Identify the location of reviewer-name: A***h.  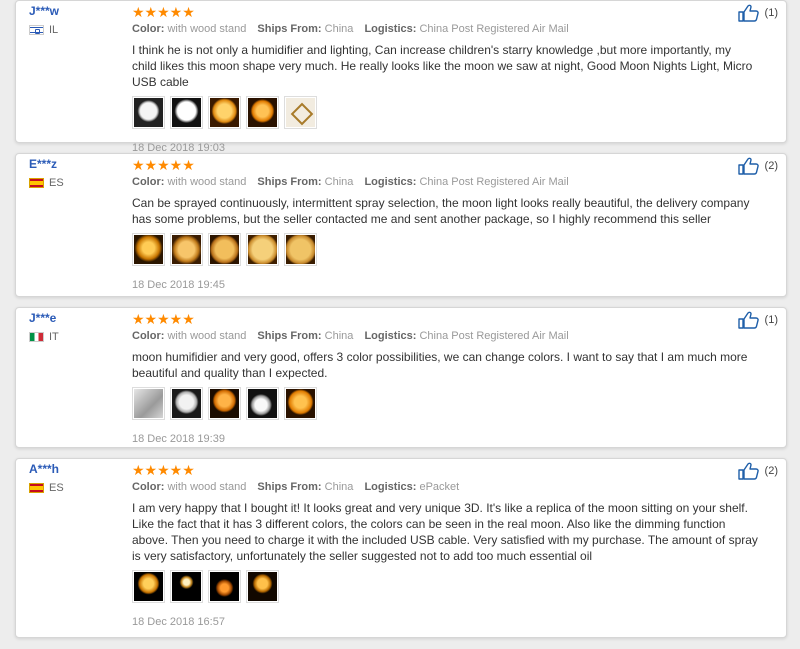
(46, 469).